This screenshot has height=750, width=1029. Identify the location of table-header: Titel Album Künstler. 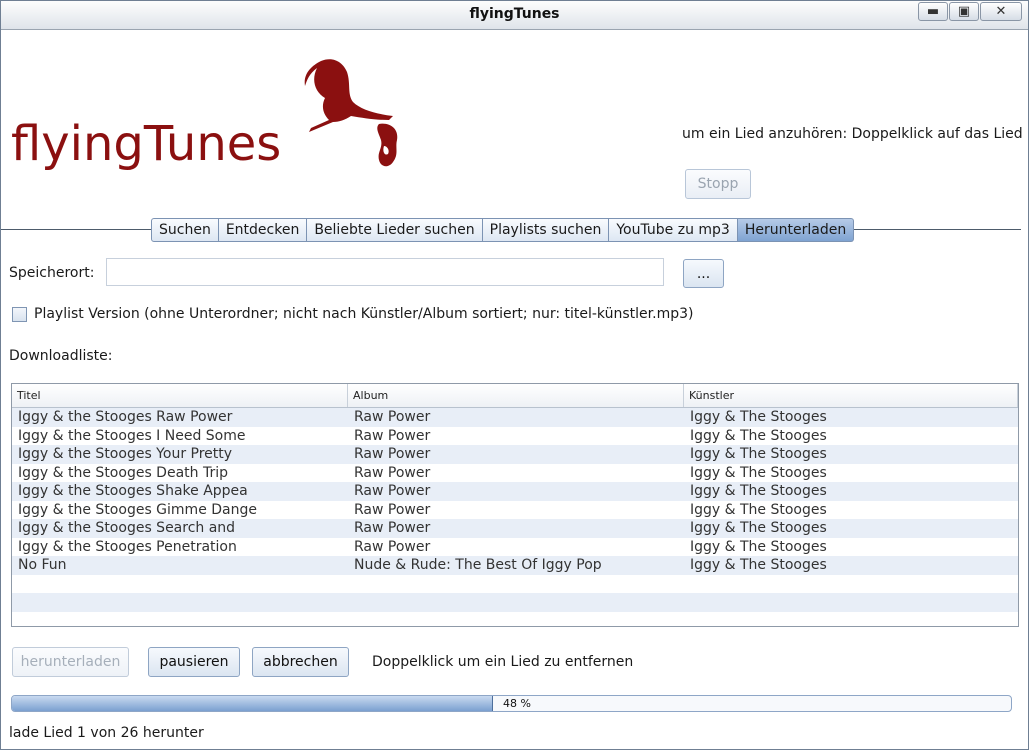
(515, 396).